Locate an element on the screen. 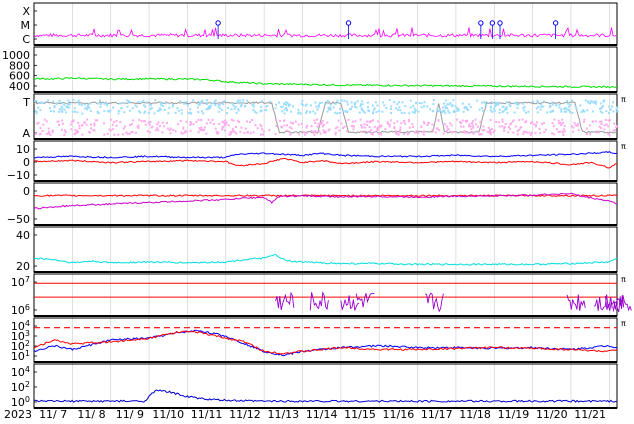  panel-right-label: π is located at coordinates (623, 99).